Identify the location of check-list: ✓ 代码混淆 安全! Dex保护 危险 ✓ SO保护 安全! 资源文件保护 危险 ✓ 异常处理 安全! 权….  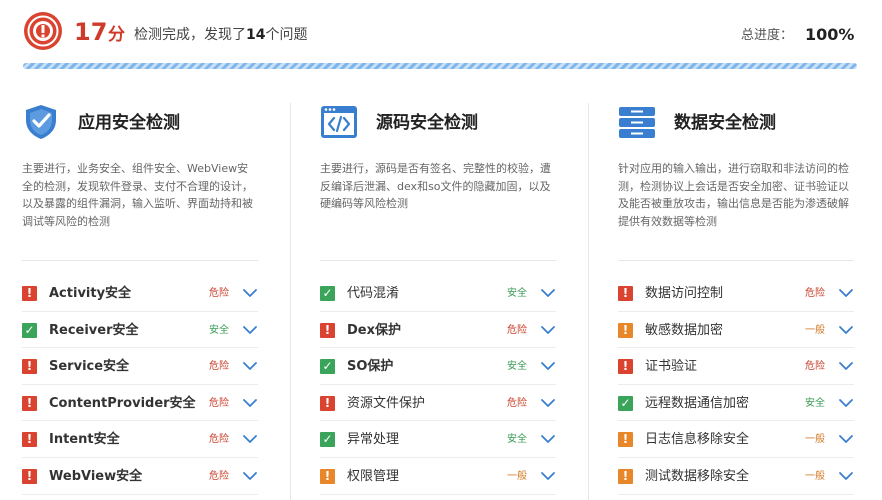
(438, 385).